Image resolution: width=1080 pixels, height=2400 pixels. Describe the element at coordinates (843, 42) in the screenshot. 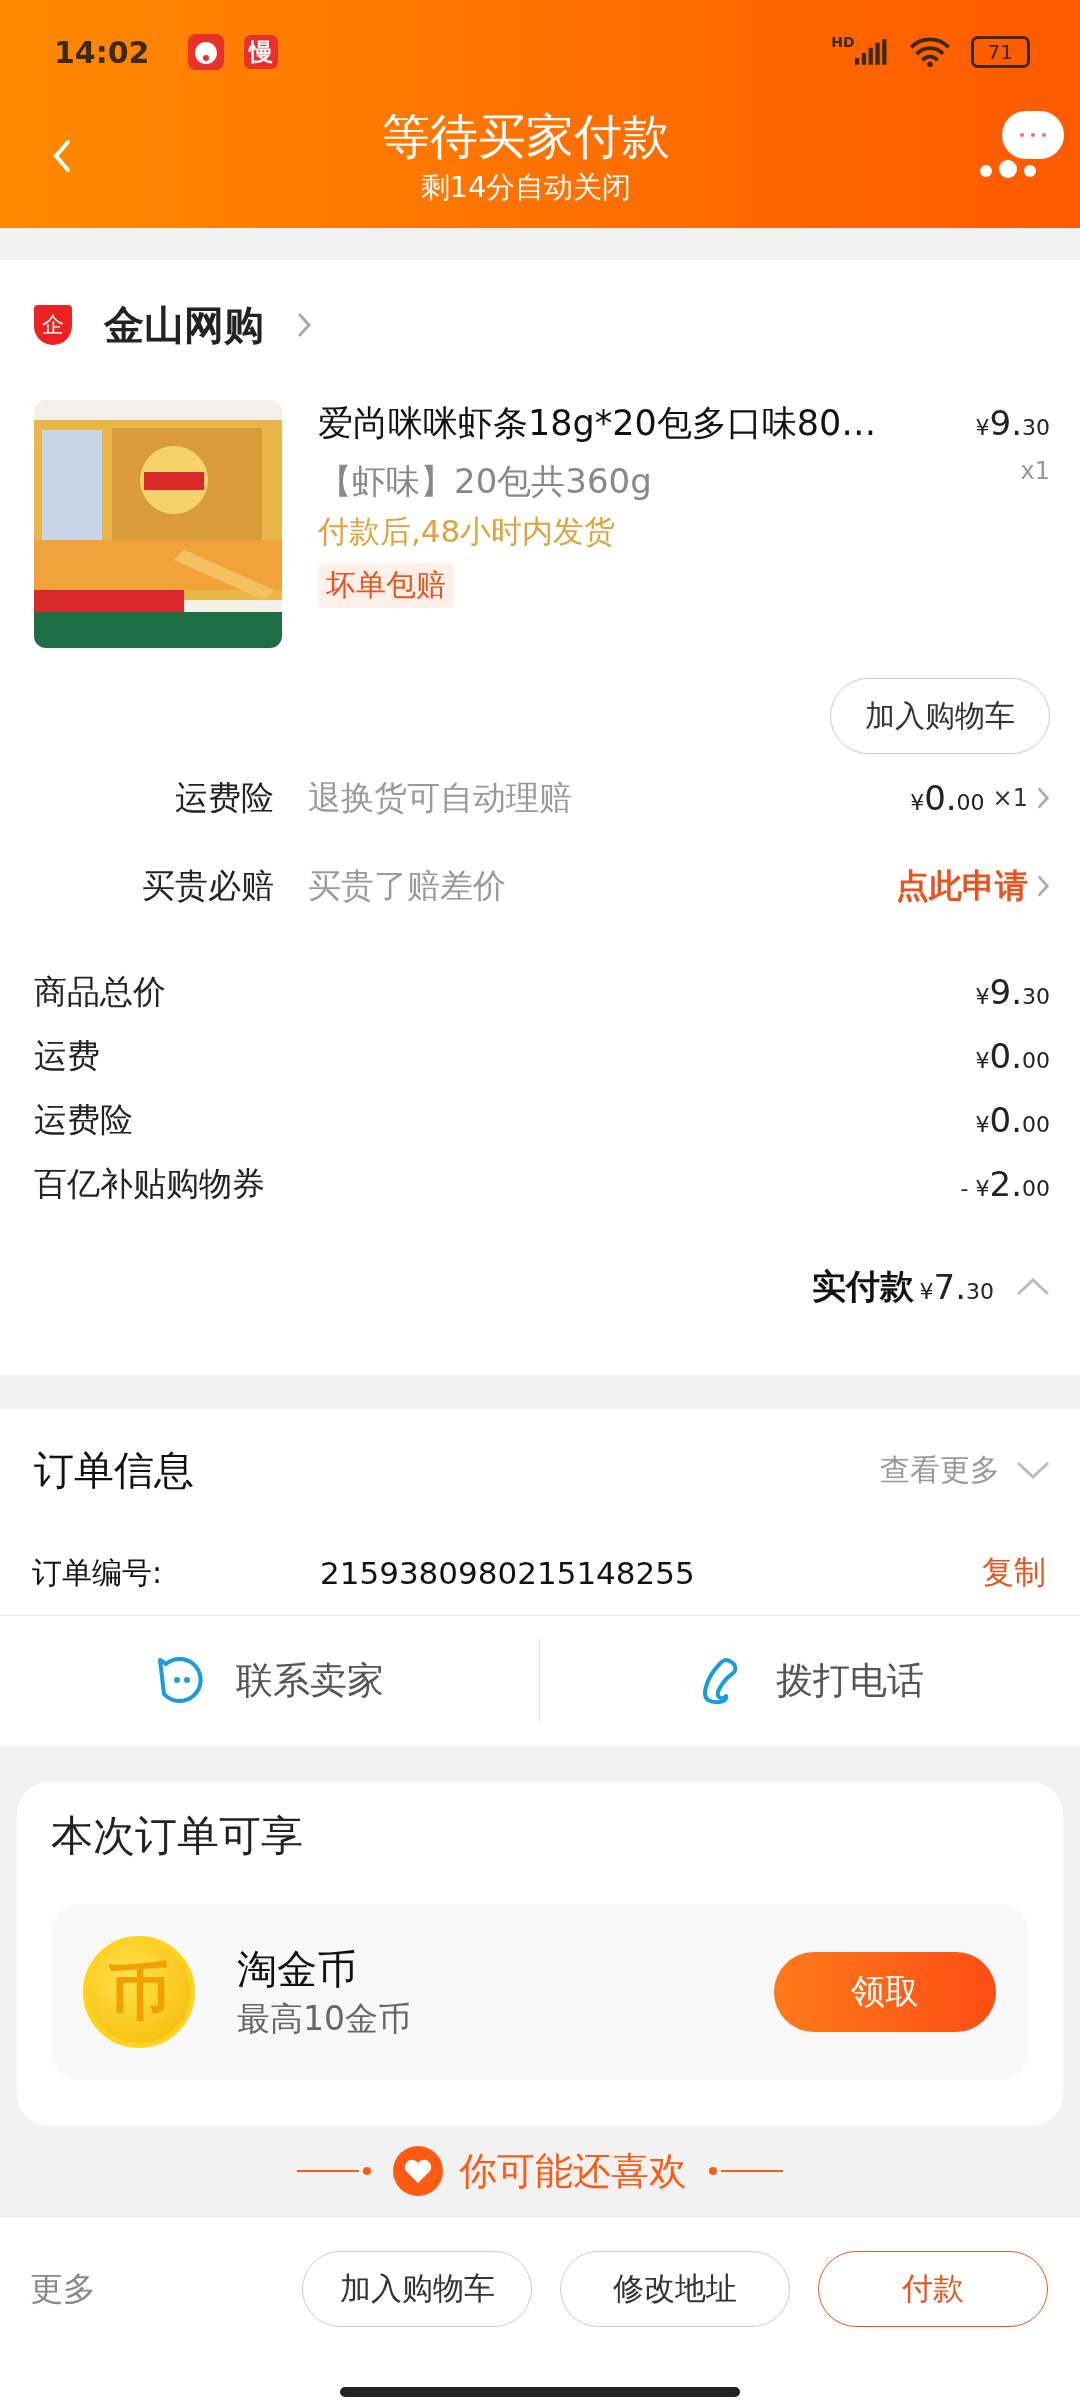

I see `network-label: HD` at that location.